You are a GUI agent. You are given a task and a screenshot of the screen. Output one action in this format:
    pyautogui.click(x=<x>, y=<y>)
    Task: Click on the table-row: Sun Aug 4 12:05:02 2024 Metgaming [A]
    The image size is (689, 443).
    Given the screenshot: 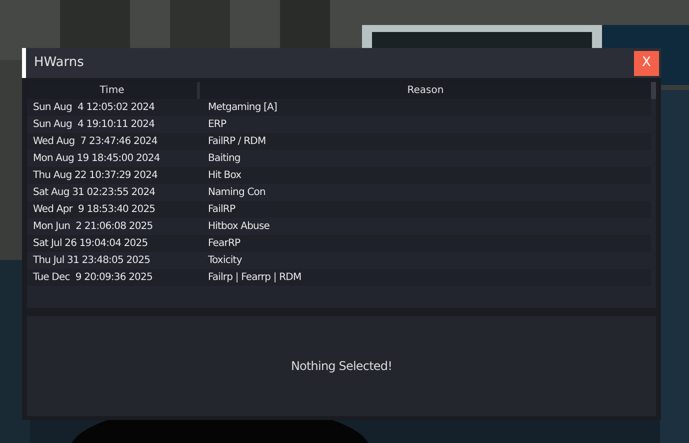 What is the action you would take?
    pyautogui.click(x=339, y=107)
    